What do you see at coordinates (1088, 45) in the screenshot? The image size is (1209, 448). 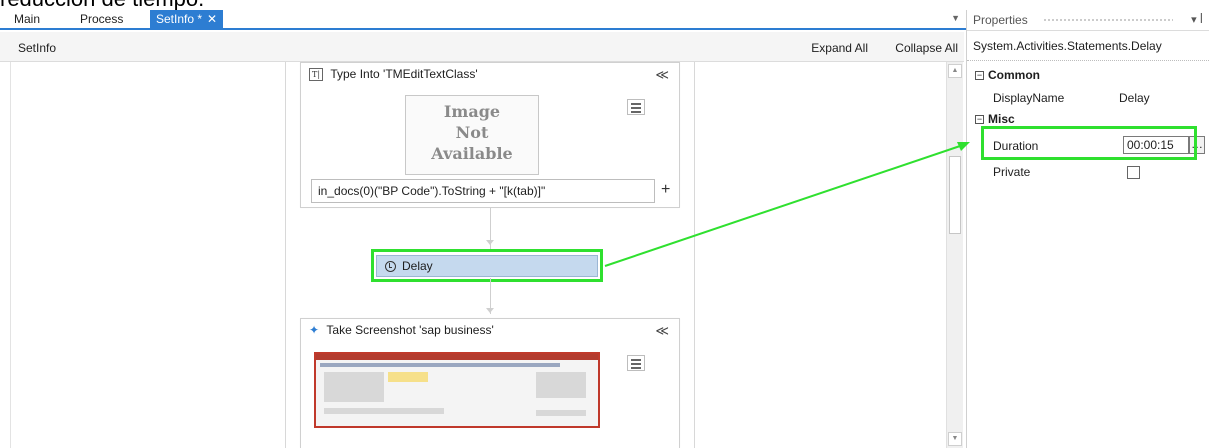 I see `activity-type-name: System.Activities.Statements.Delay` at bounding box center [1088, 45].